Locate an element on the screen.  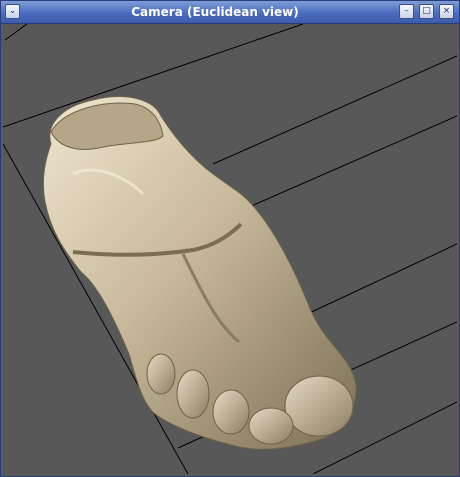
close-icon: × is located at coordinates (446, 11).